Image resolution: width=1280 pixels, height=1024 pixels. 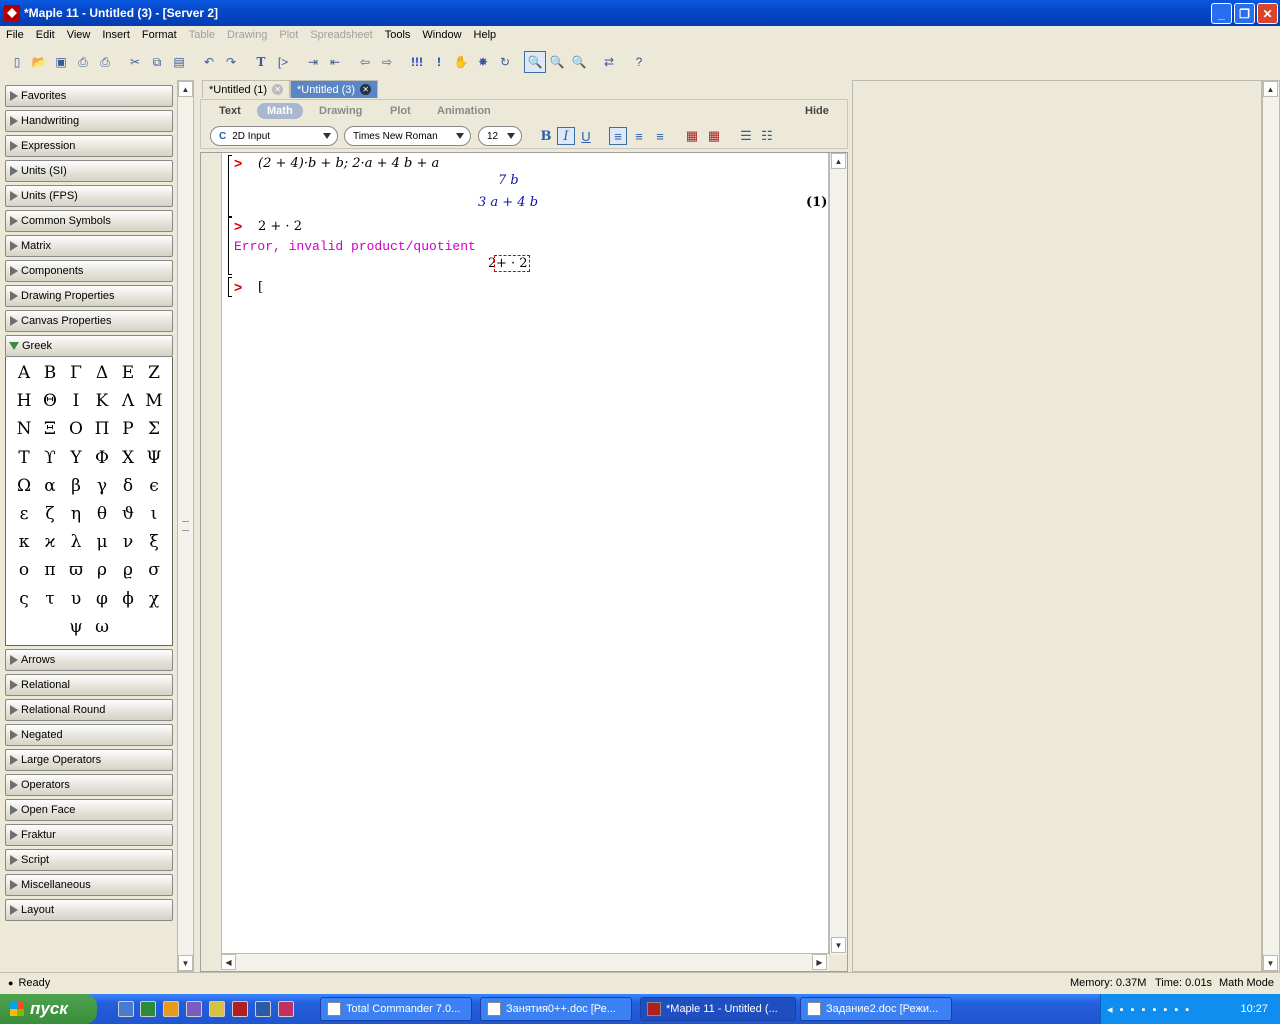 I want to click on greek-symbol: φ, so click(x=102, y=599).